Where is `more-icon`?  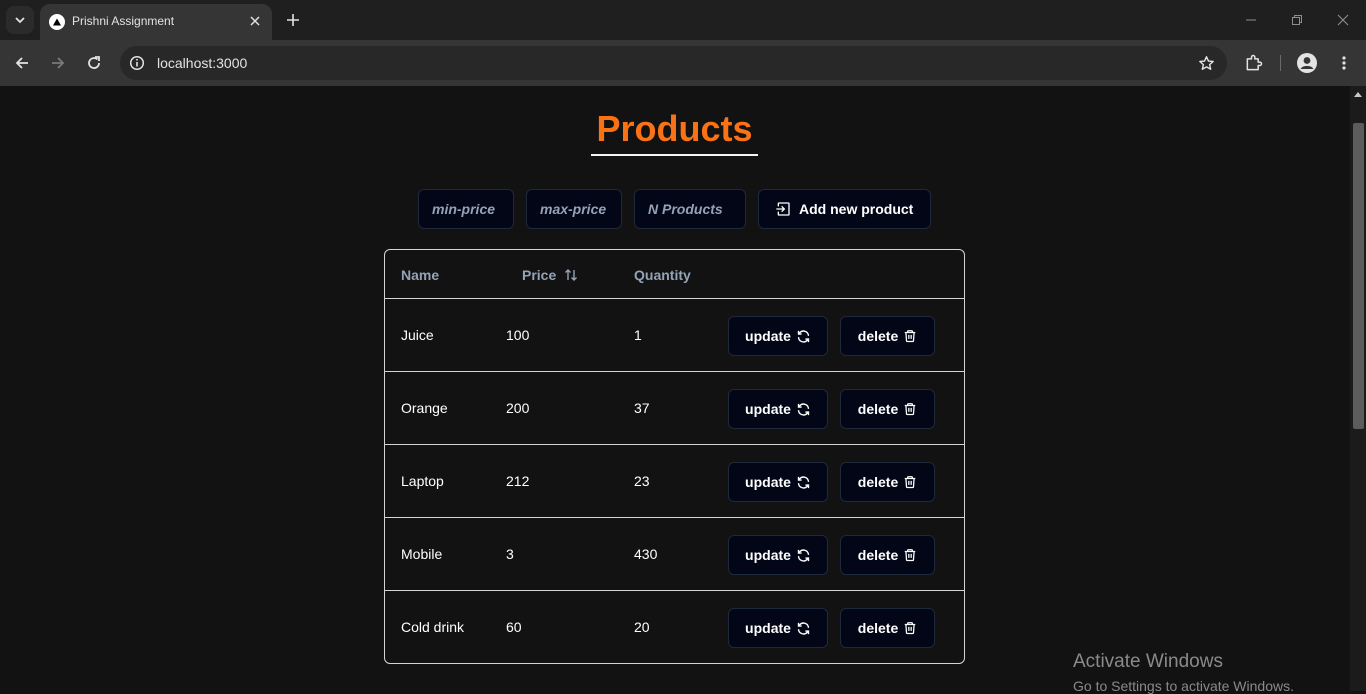
more-icon is located at coordinates (1344, 63).